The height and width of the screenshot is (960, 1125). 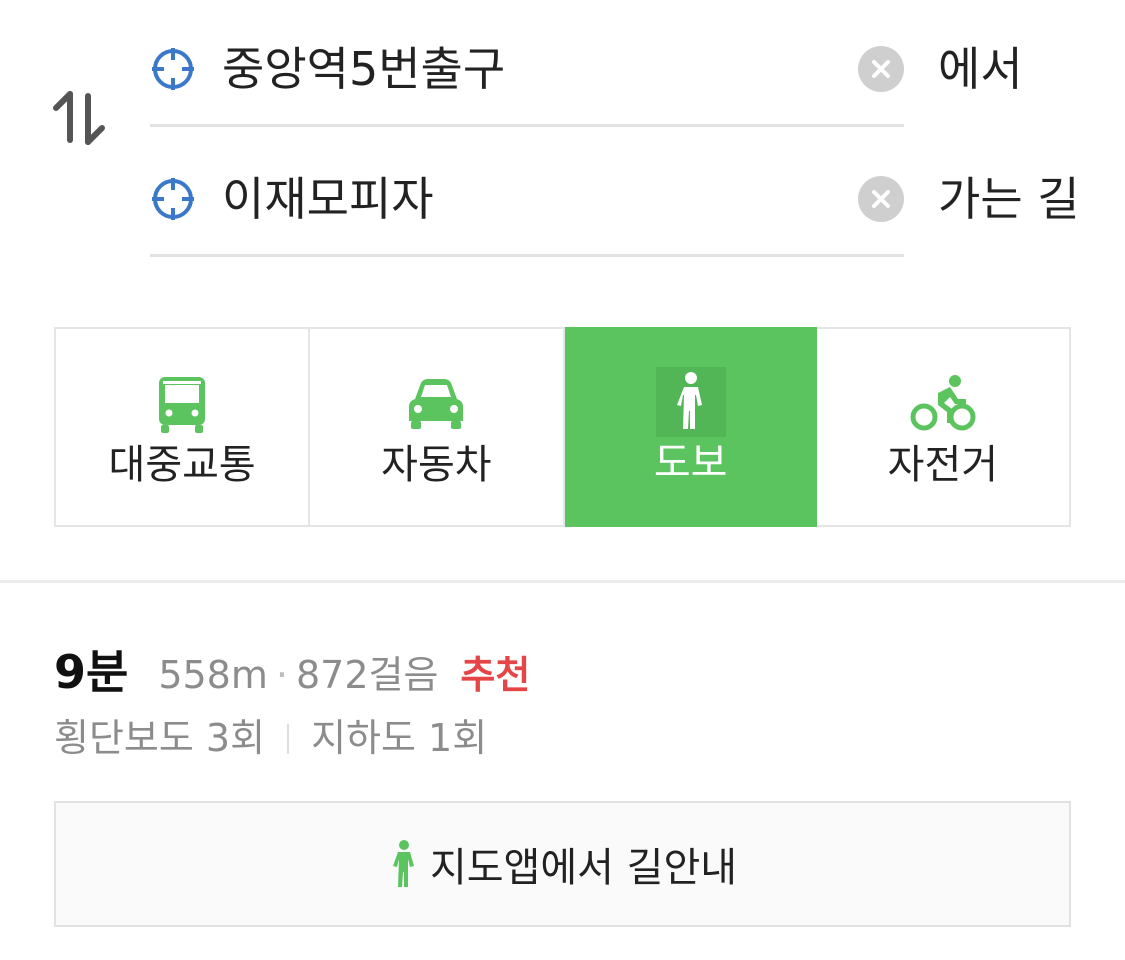 I want to click on swap-vertical-icon, so click(x=79, y=118).